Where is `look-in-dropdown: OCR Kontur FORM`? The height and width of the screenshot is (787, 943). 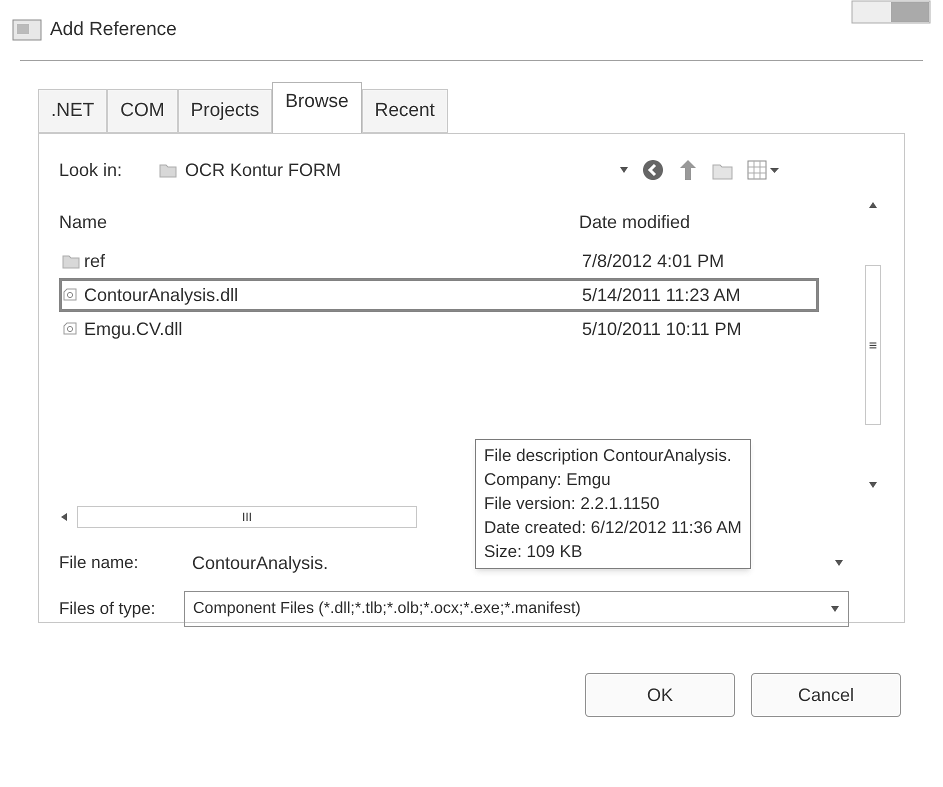
look-in-dropdown: OCR Kontur FORM is located at coordinates (394, 170).